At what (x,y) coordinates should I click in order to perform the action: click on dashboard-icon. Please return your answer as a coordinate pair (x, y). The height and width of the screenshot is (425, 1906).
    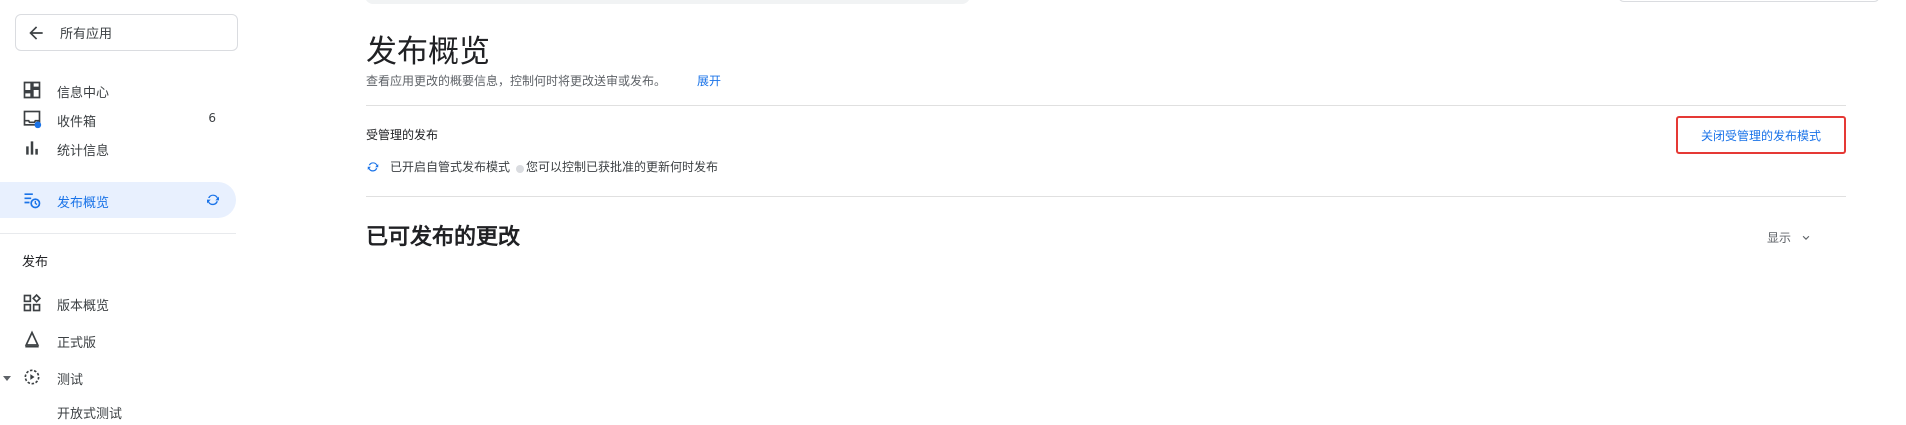
    Looking at the image, I should click on (32, 90).